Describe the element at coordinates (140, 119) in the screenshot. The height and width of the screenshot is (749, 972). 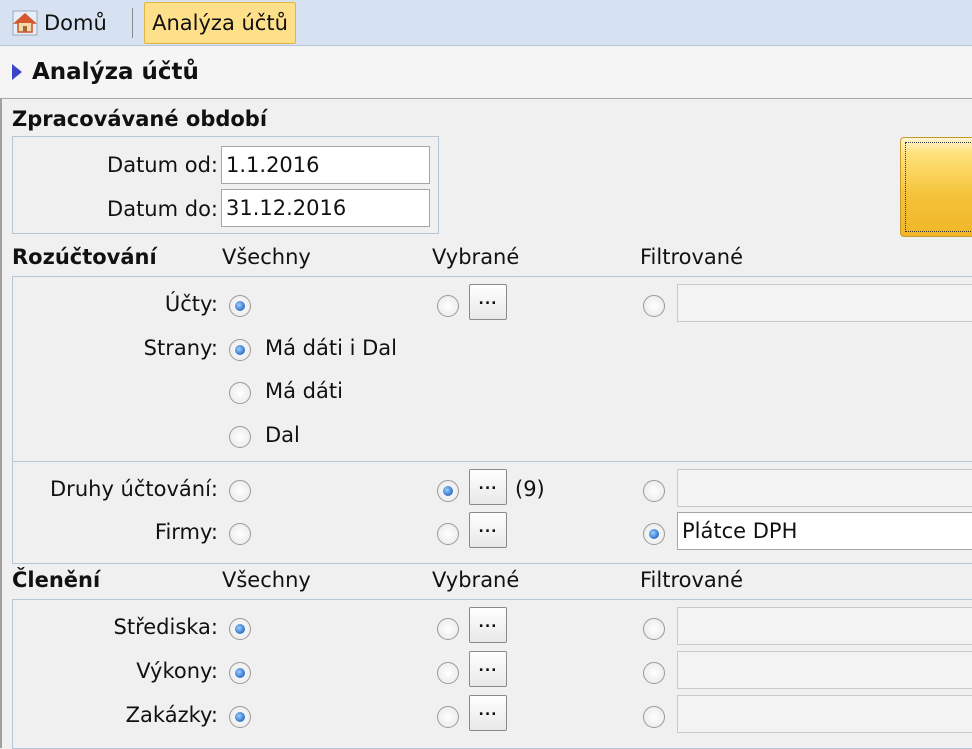
I see `period-section-title: Zpracovávané období` at that location.